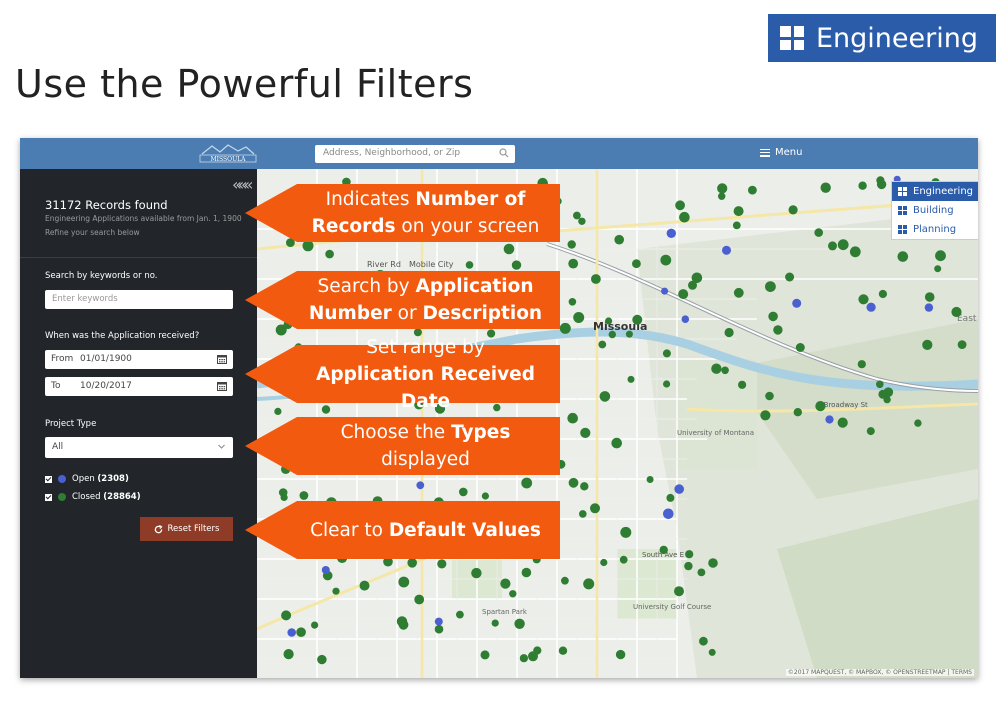 The height and width of the screenshot is (715, 1000). I want to click on open-filter: Open (2308), so click(87, 479).